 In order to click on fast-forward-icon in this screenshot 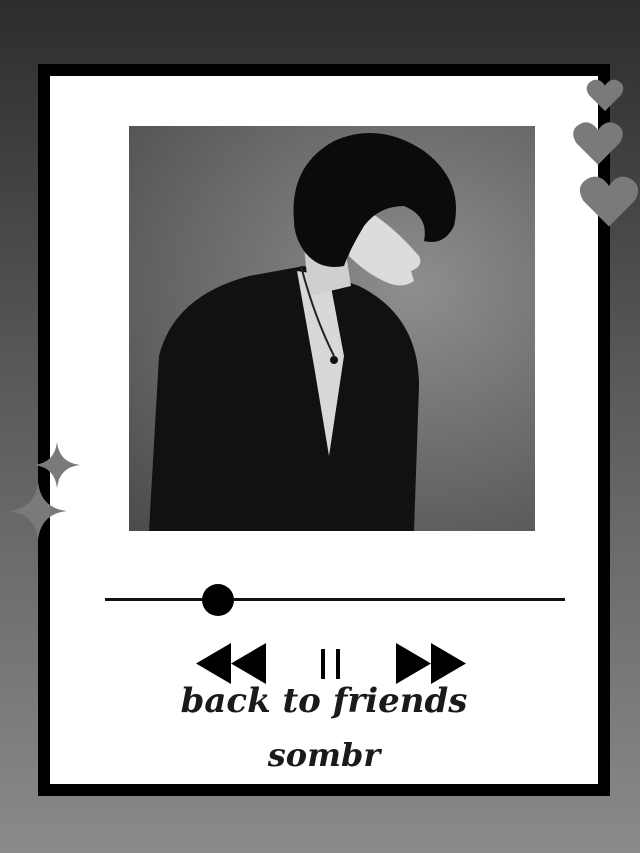, I will do `click(431, 663)`.